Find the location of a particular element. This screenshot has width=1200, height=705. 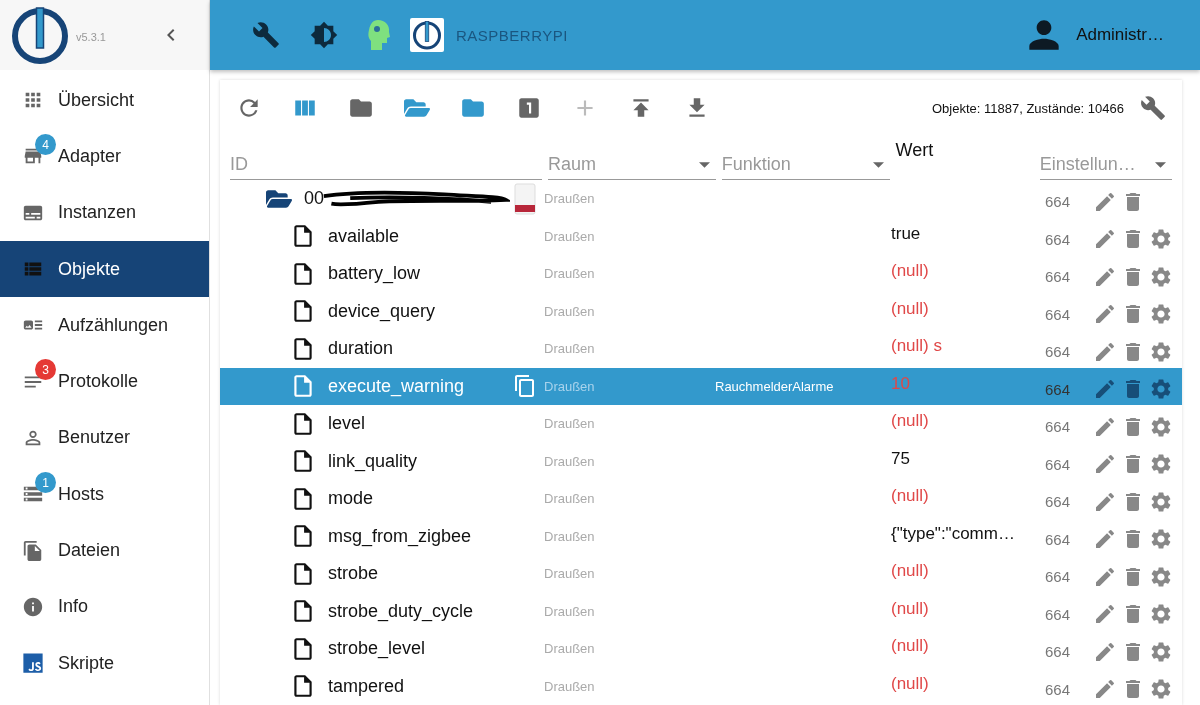

value-text: (null) s is located at coordinates (917, 345).